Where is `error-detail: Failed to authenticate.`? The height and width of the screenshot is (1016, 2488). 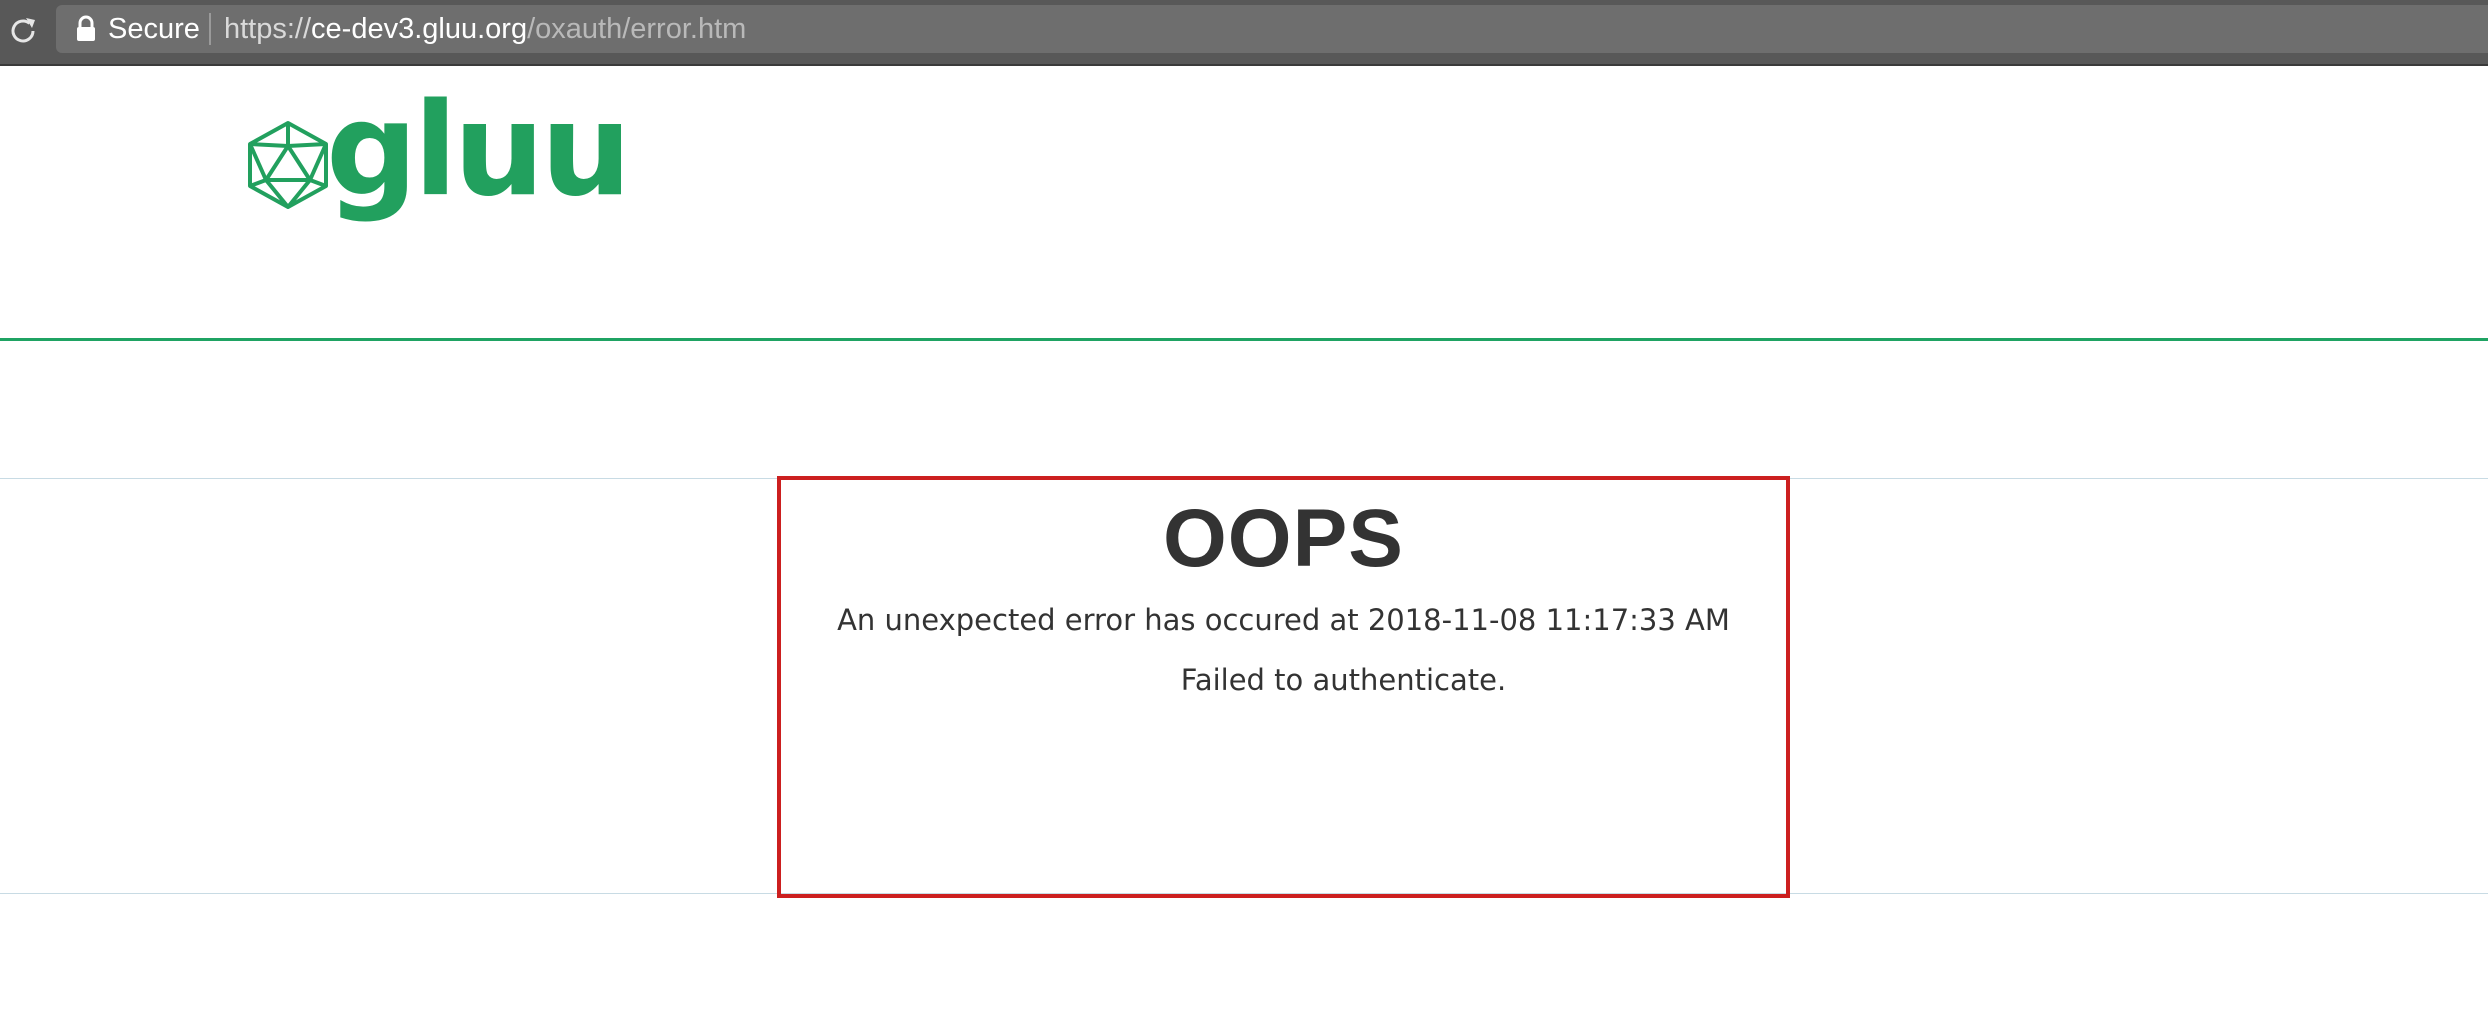 error-detail: Failed to authenticate. is located at coordinates (1343, 680).